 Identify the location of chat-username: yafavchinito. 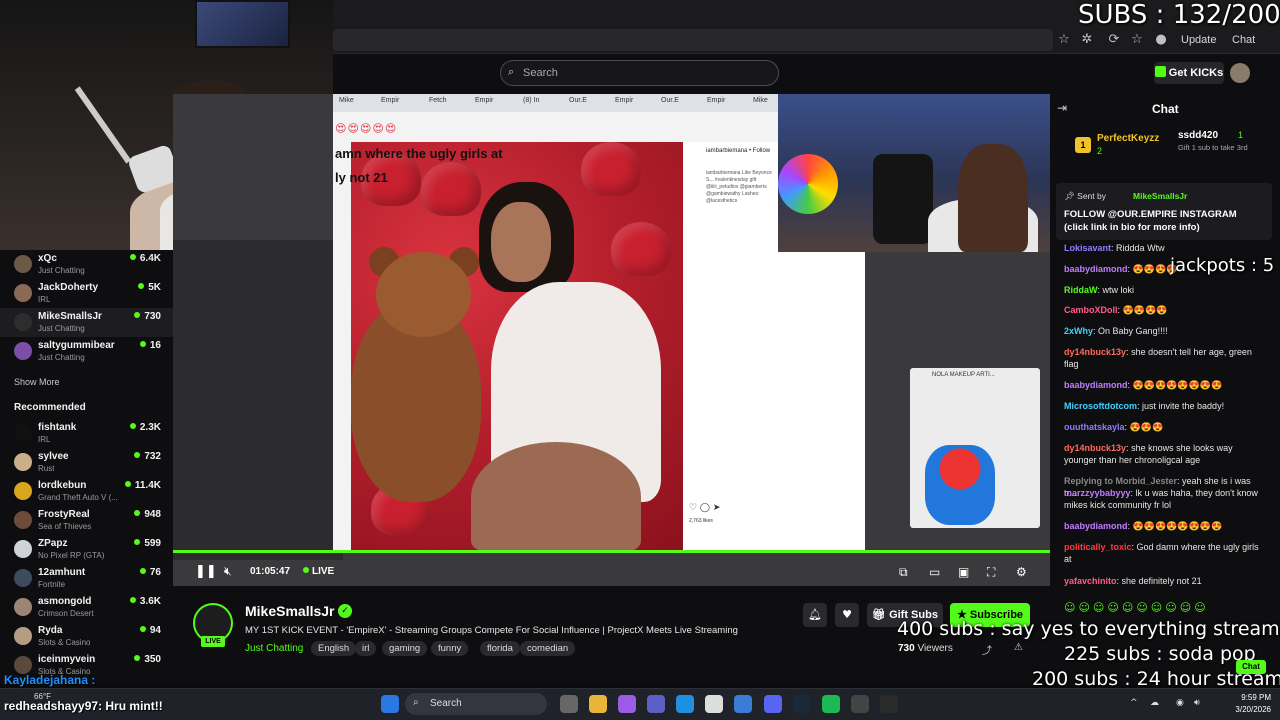
(1090, 581).